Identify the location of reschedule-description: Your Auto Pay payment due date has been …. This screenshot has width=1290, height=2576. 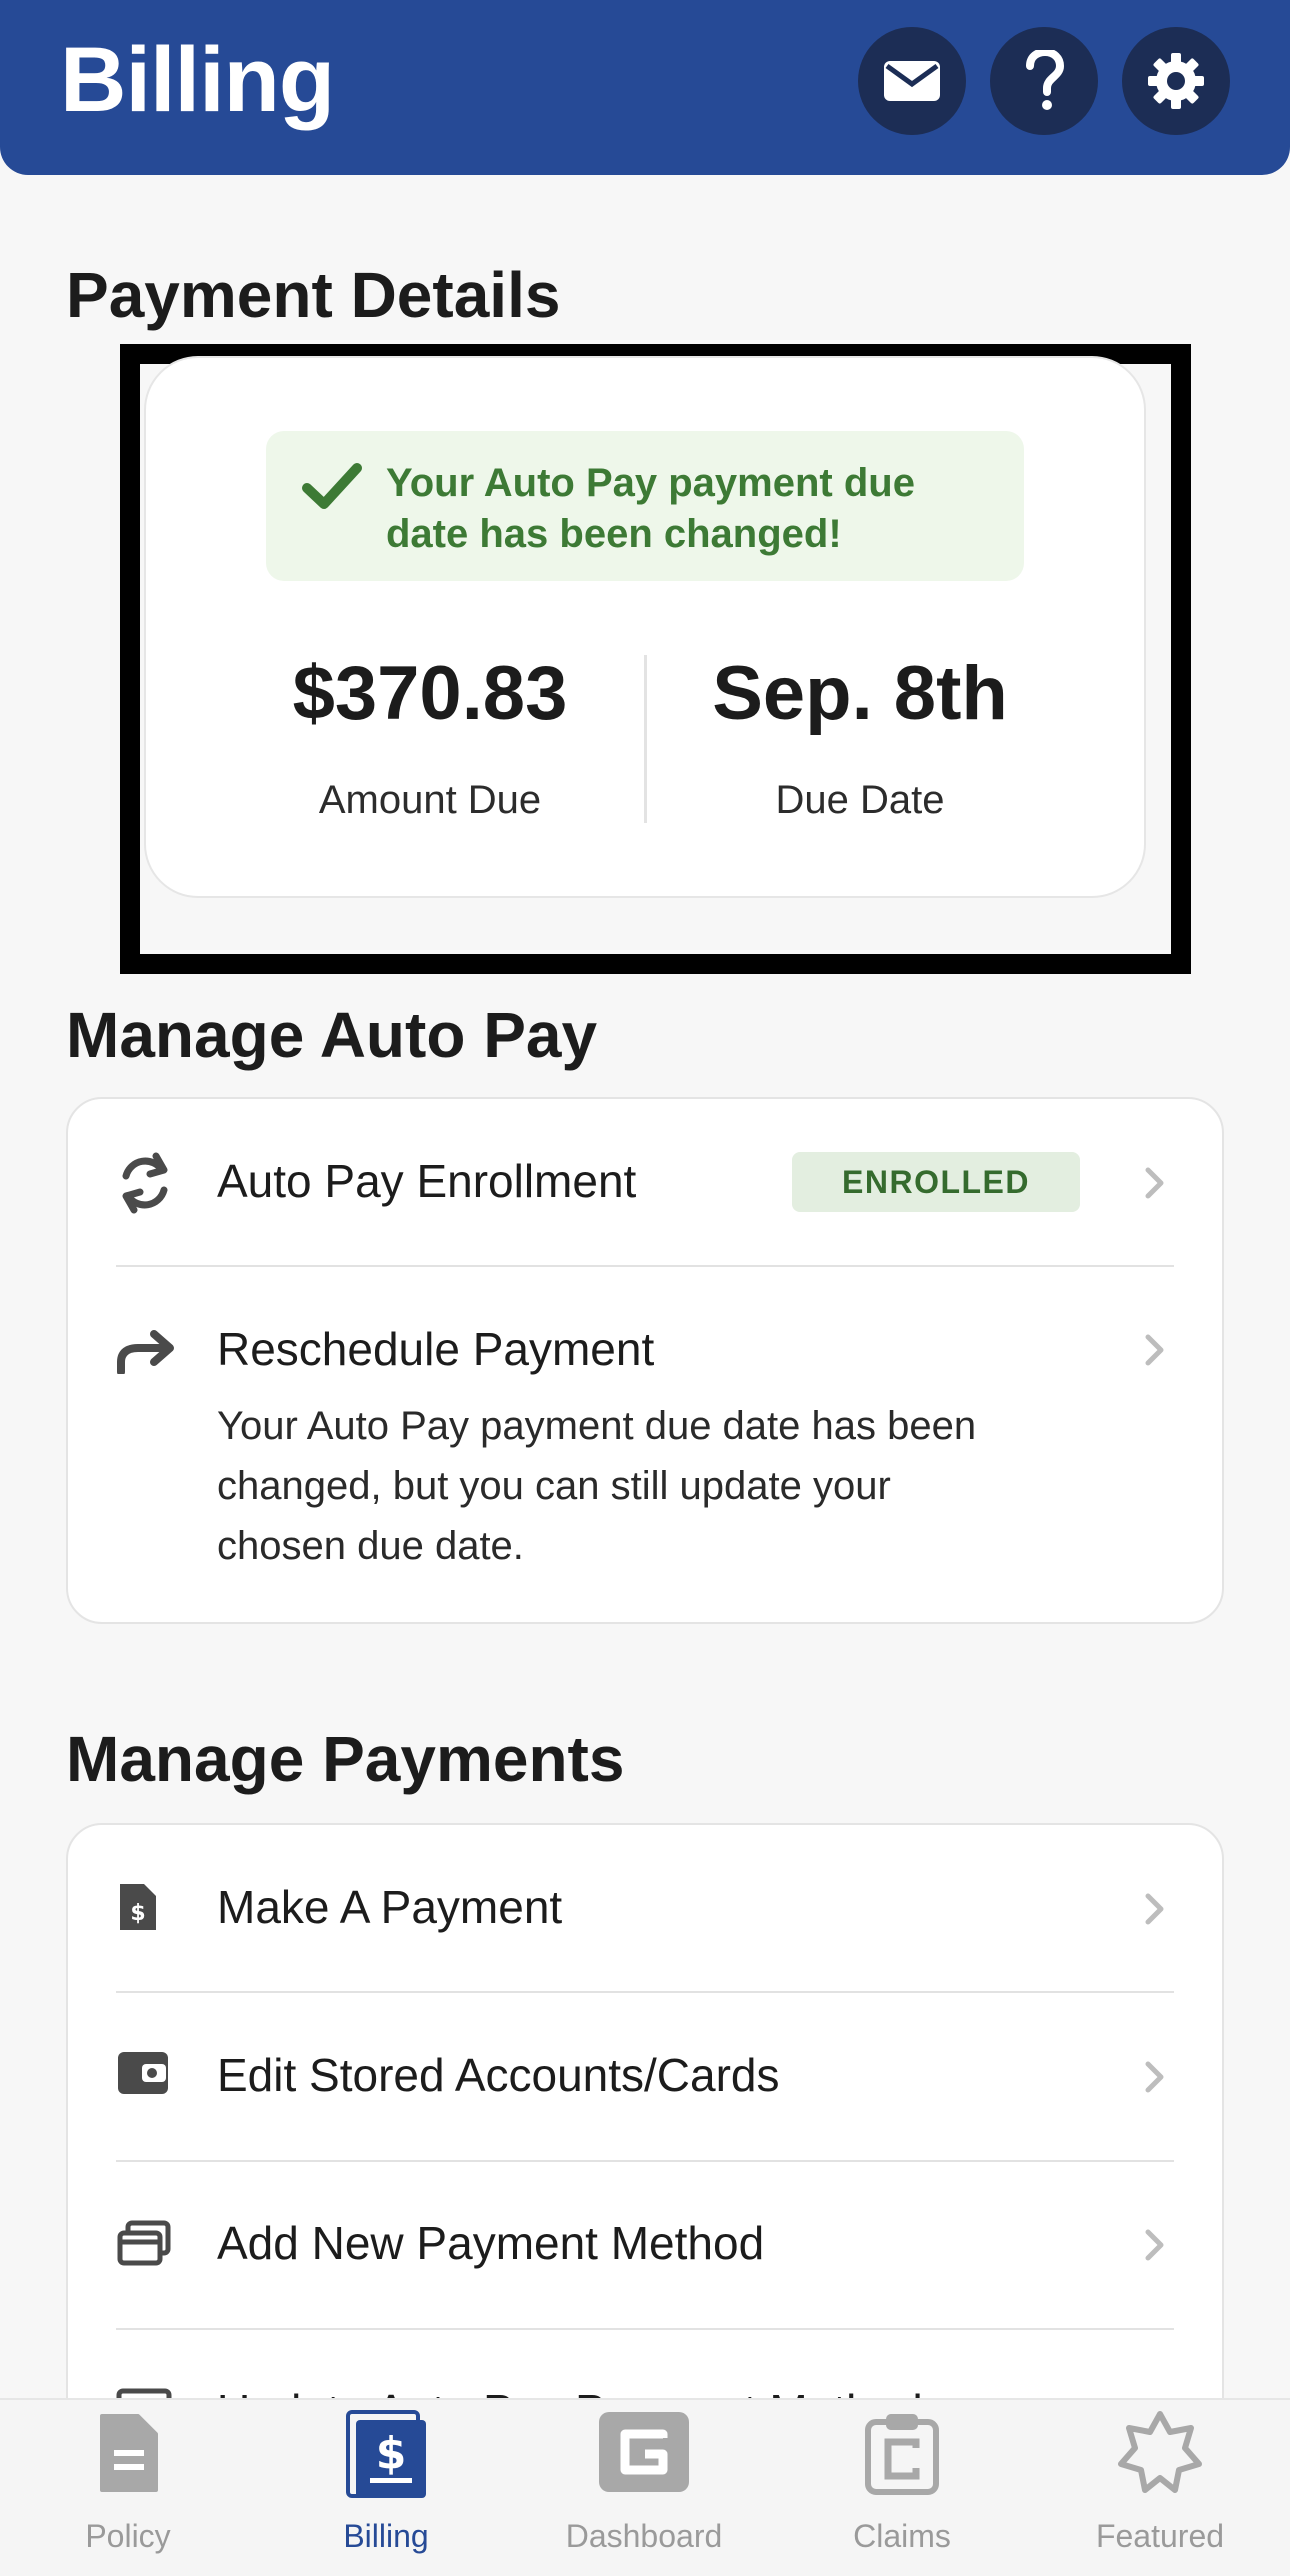
(597, 1486).